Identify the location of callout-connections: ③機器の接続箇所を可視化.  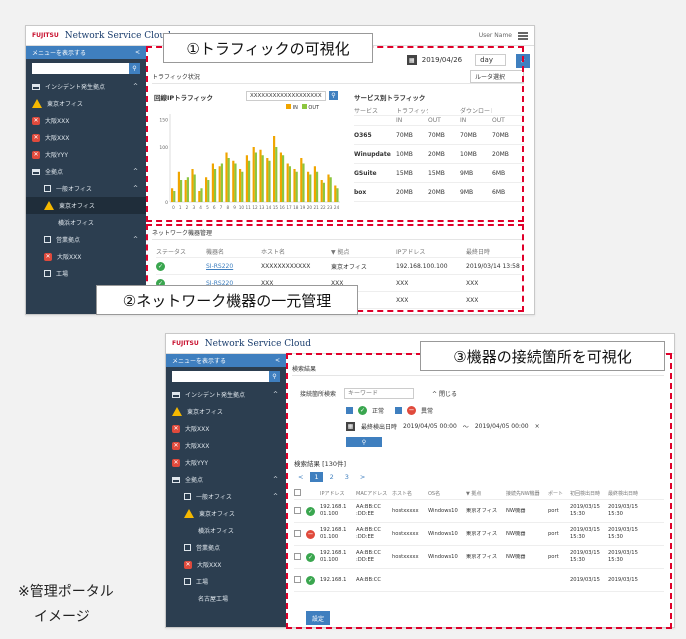
(542, 356).